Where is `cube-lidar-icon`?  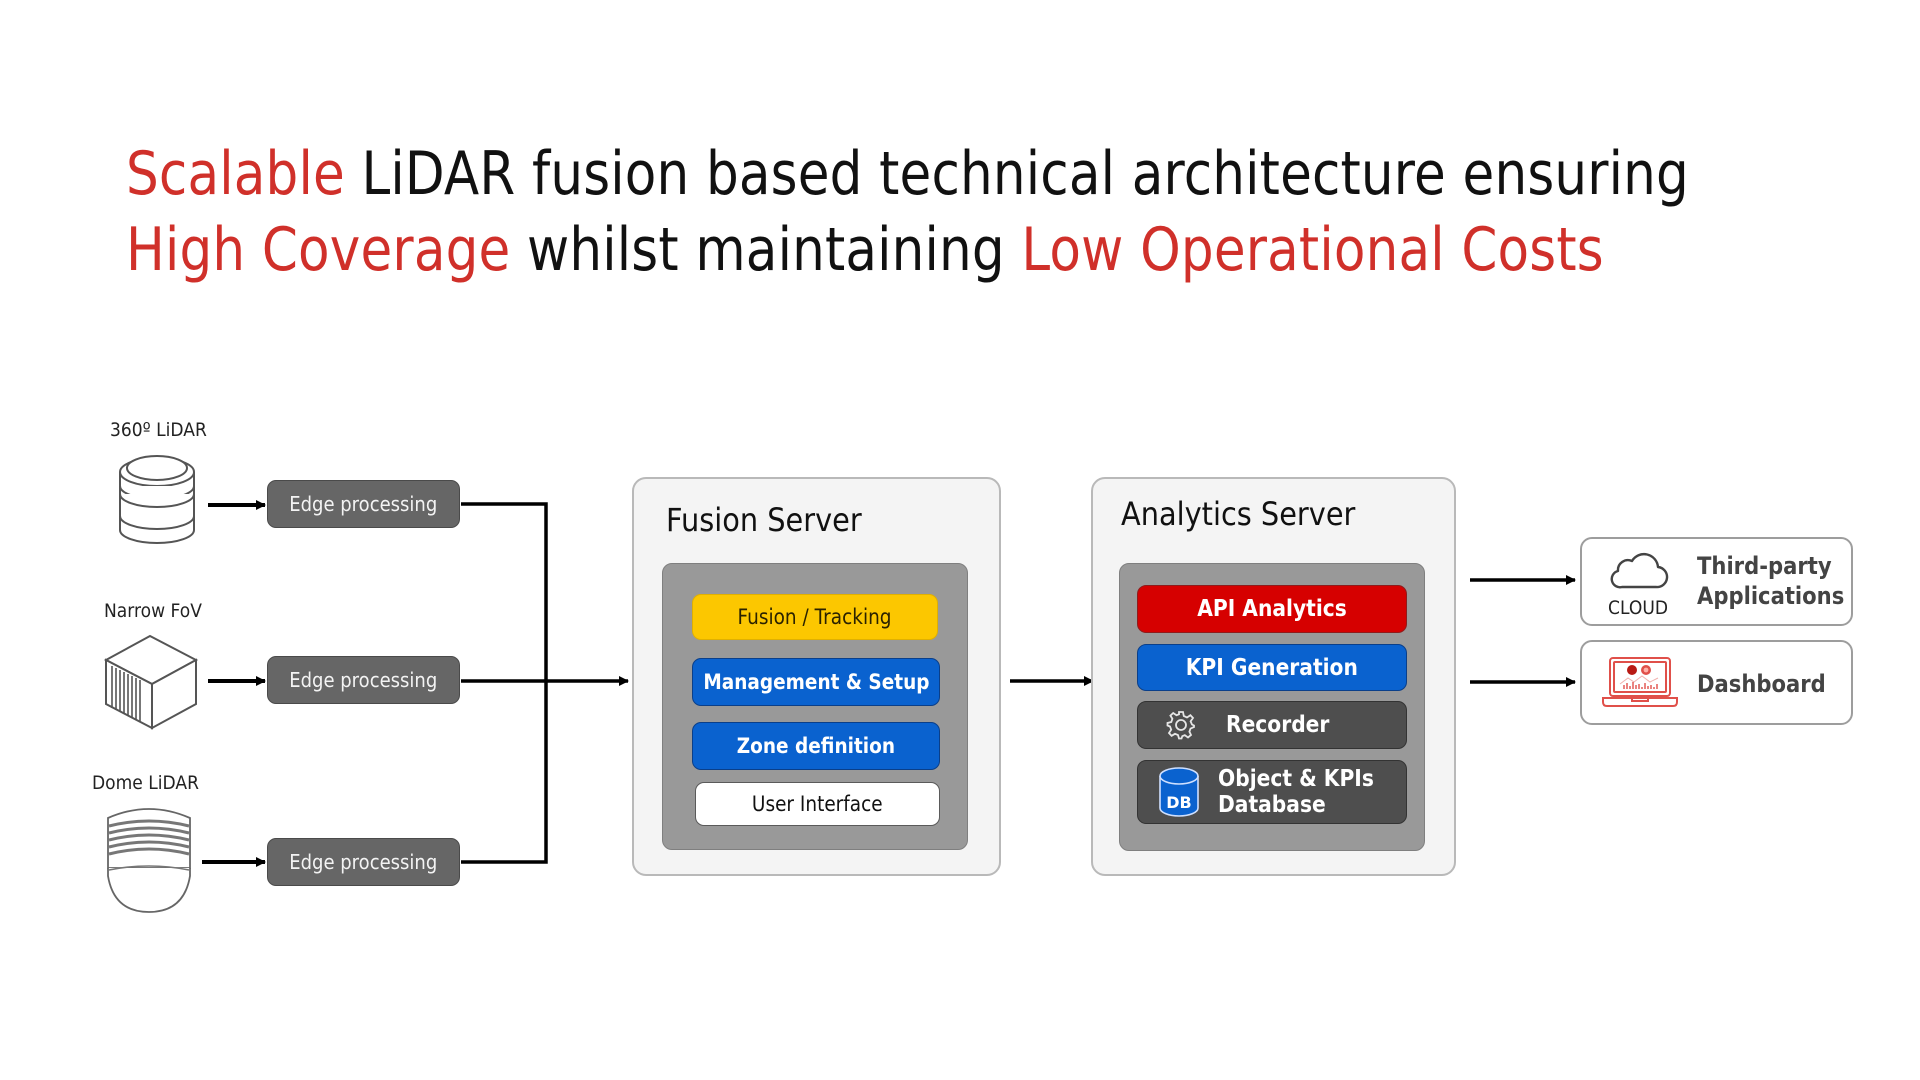
cube-lidar-icon is located at coordinates (151, 682).